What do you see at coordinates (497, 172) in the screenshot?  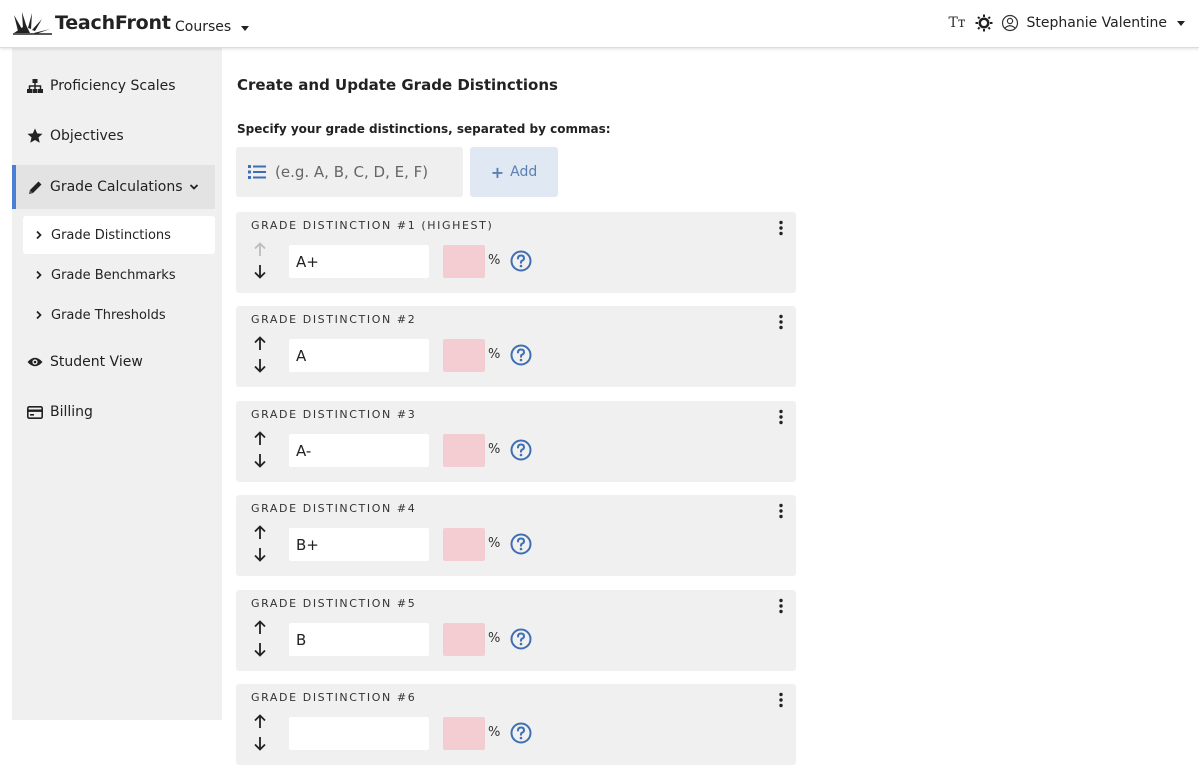 I see `plus-icon: +` at bounding box center [497, 172].